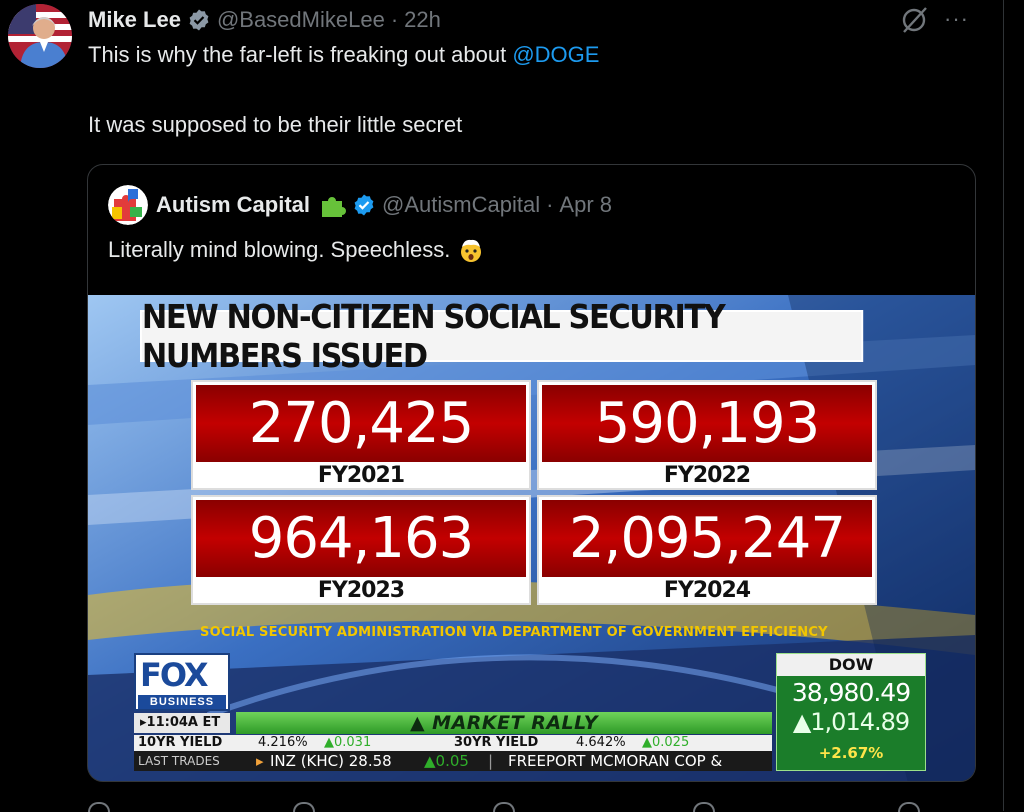 The height and width of the screenshot is (812, 1024). I want to click on grok-icon, so click(914, 20).